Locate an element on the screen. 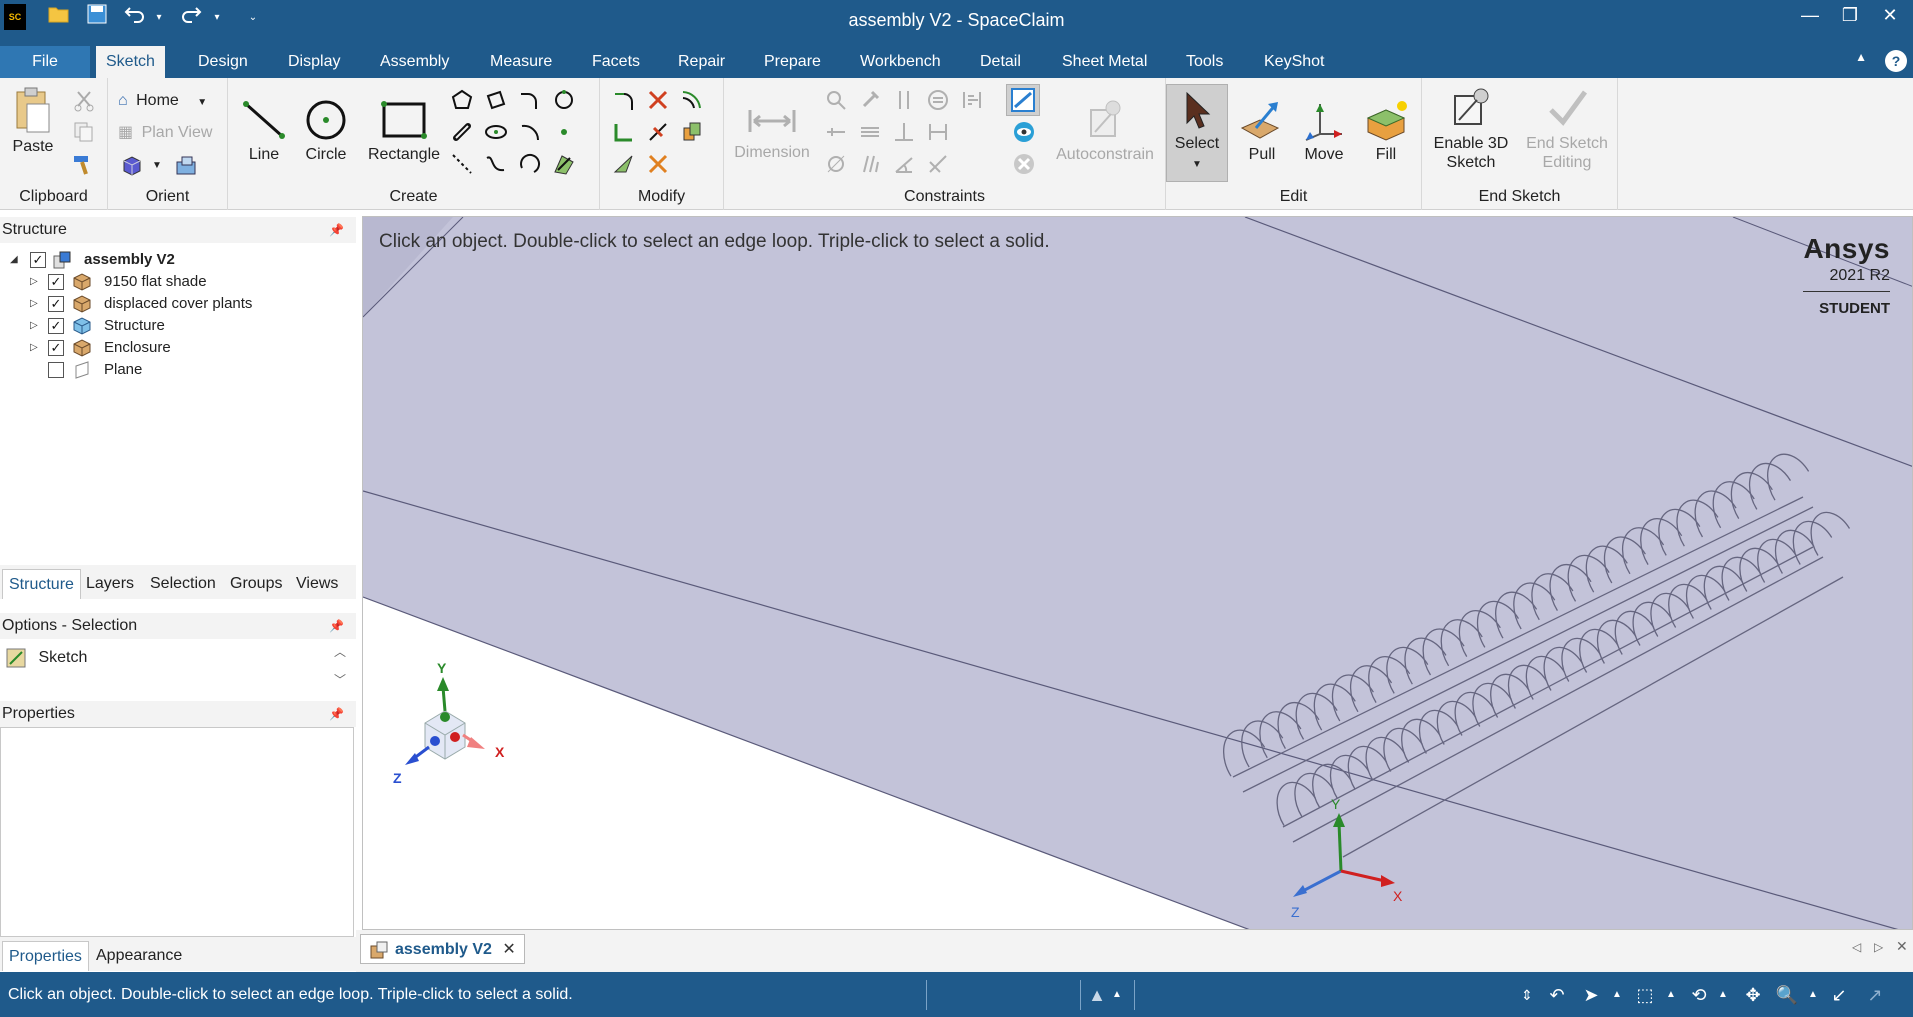  tab-file: File is located at coordinates (45, 62).